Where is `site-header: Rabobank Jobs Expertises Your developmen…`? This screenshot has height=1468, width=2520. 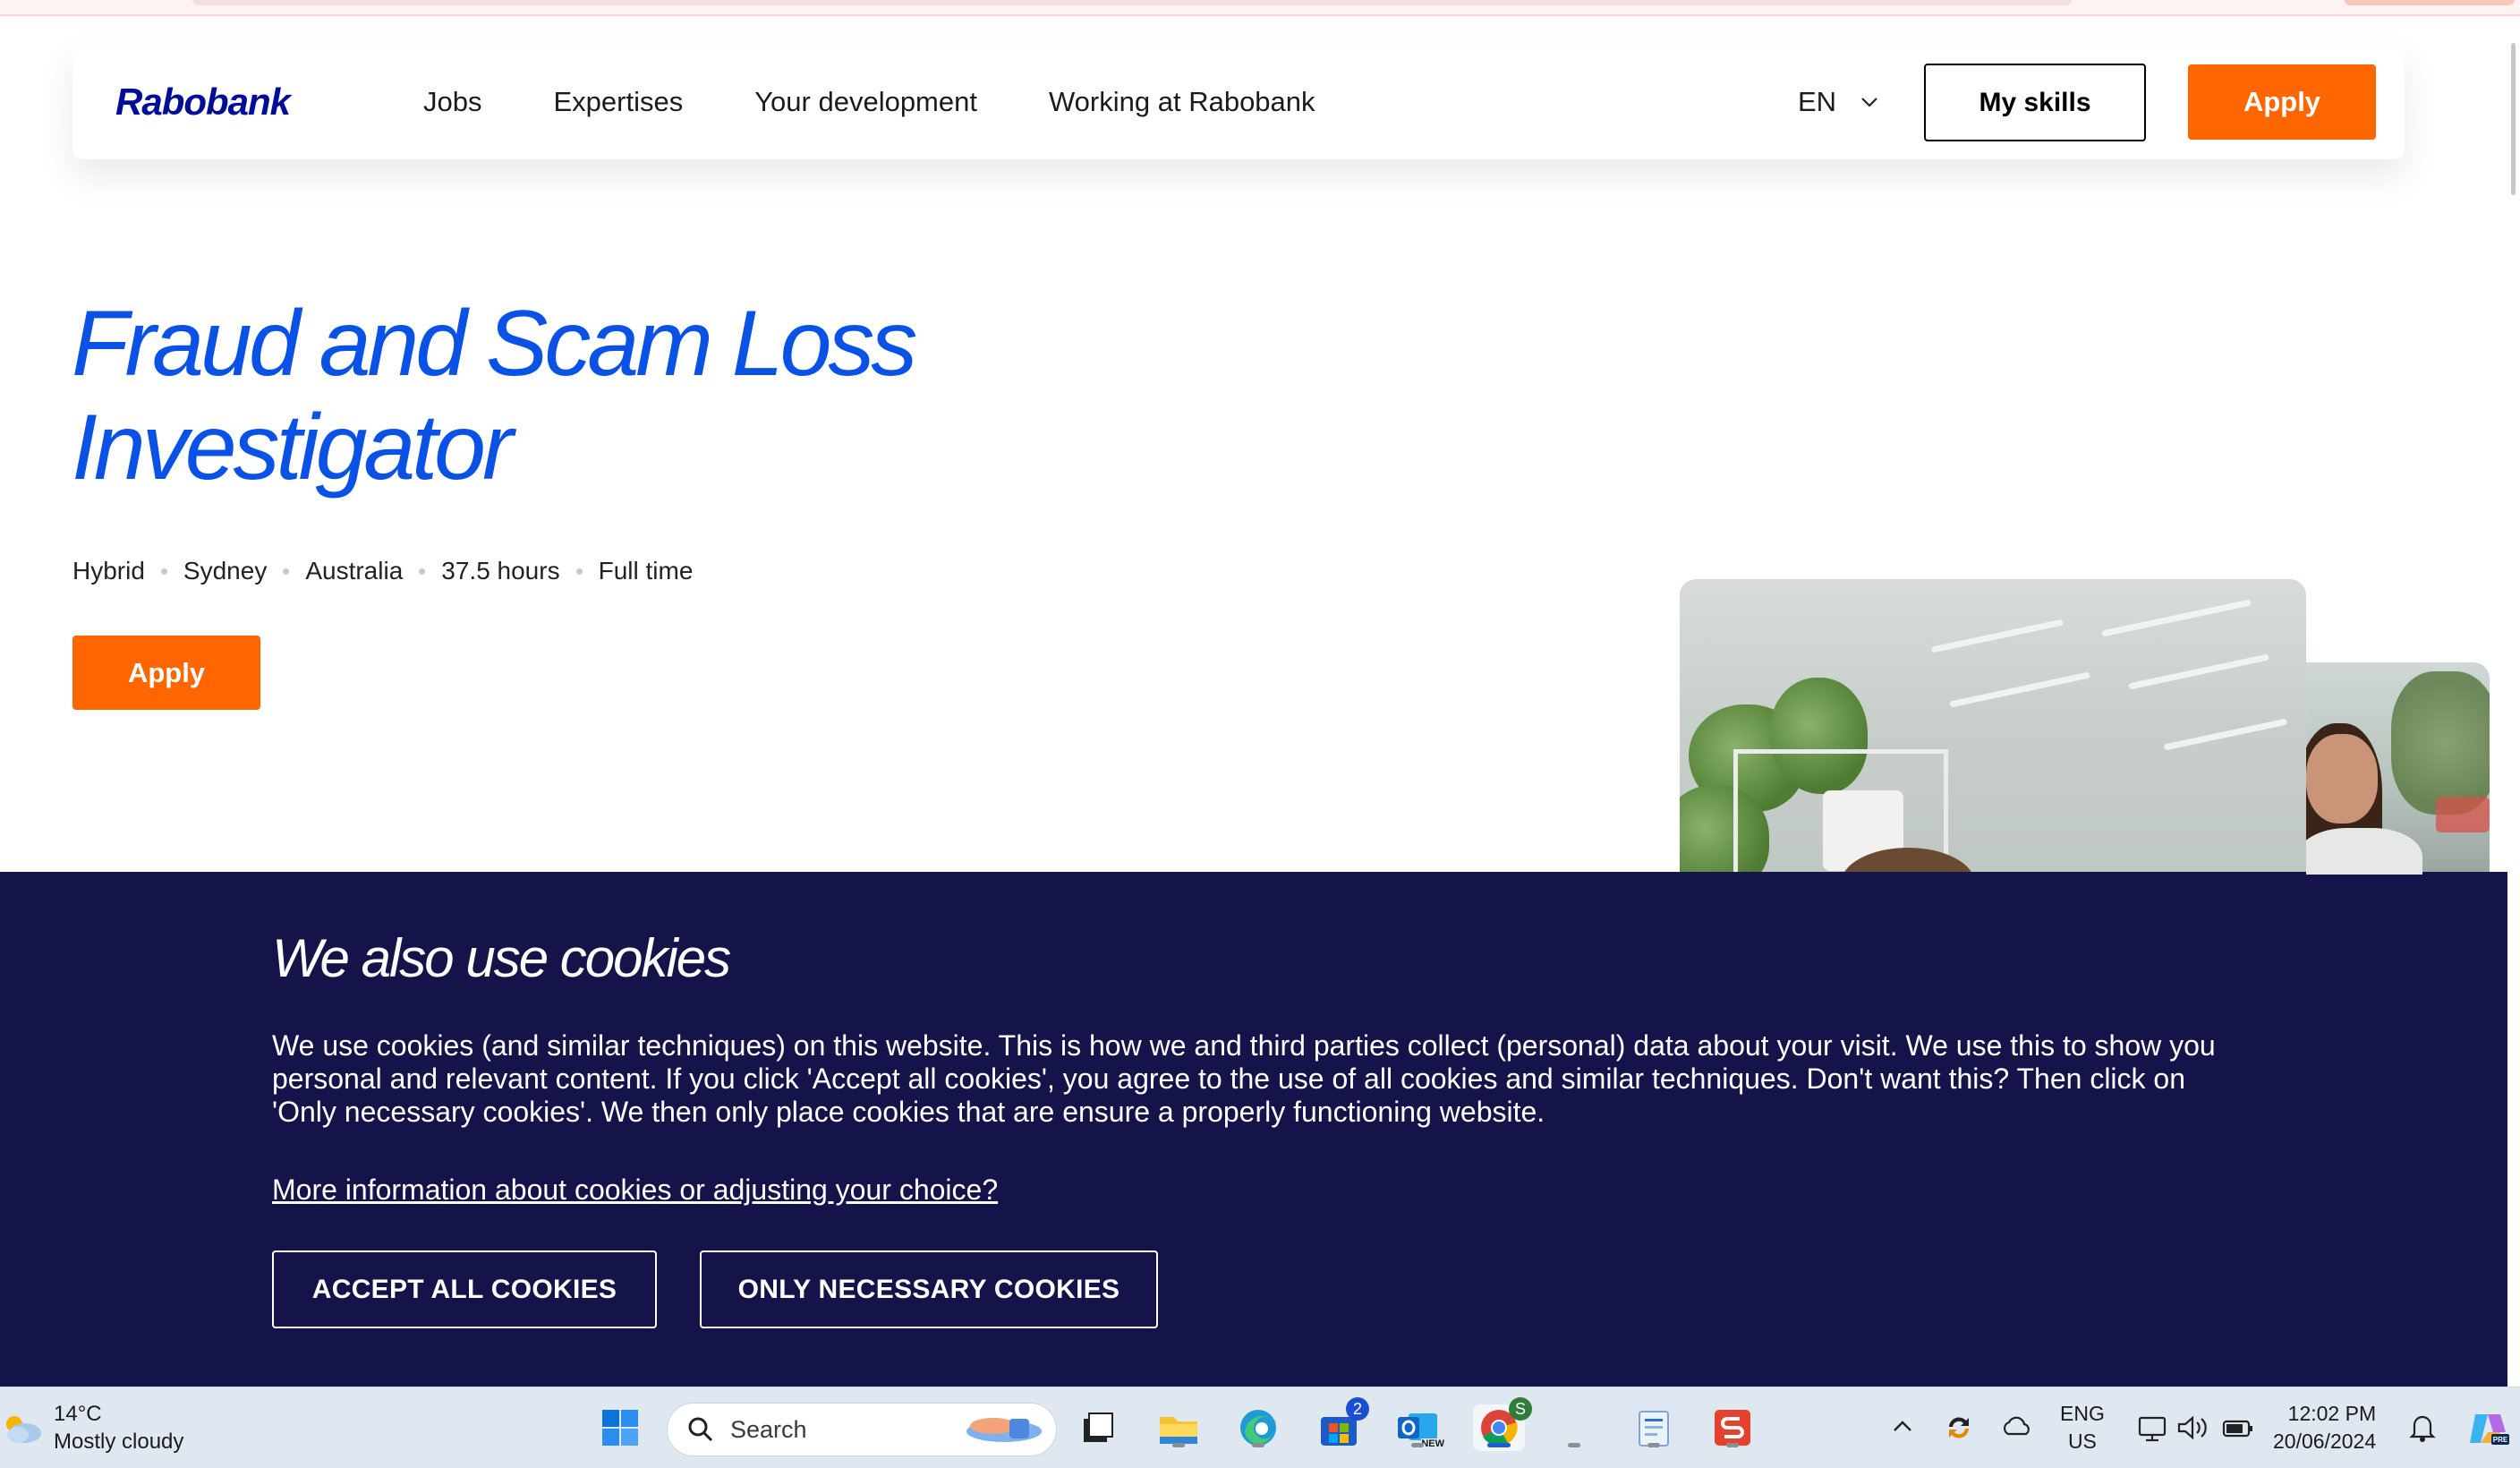
site-header: Rabobank Jobs Expertises Your developmen… is located at coordinates (1239, 102).